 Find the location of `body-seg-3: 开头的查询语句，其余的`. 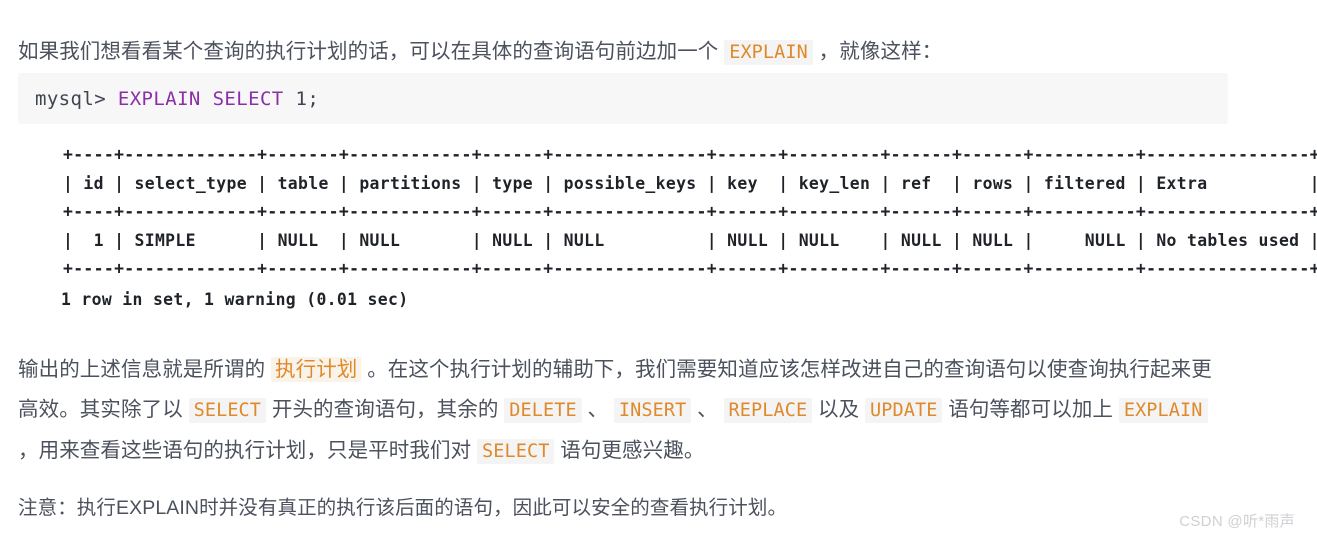

body-seg-3: 开头的查询语句，其余的 is located at coordinates (385, 409).